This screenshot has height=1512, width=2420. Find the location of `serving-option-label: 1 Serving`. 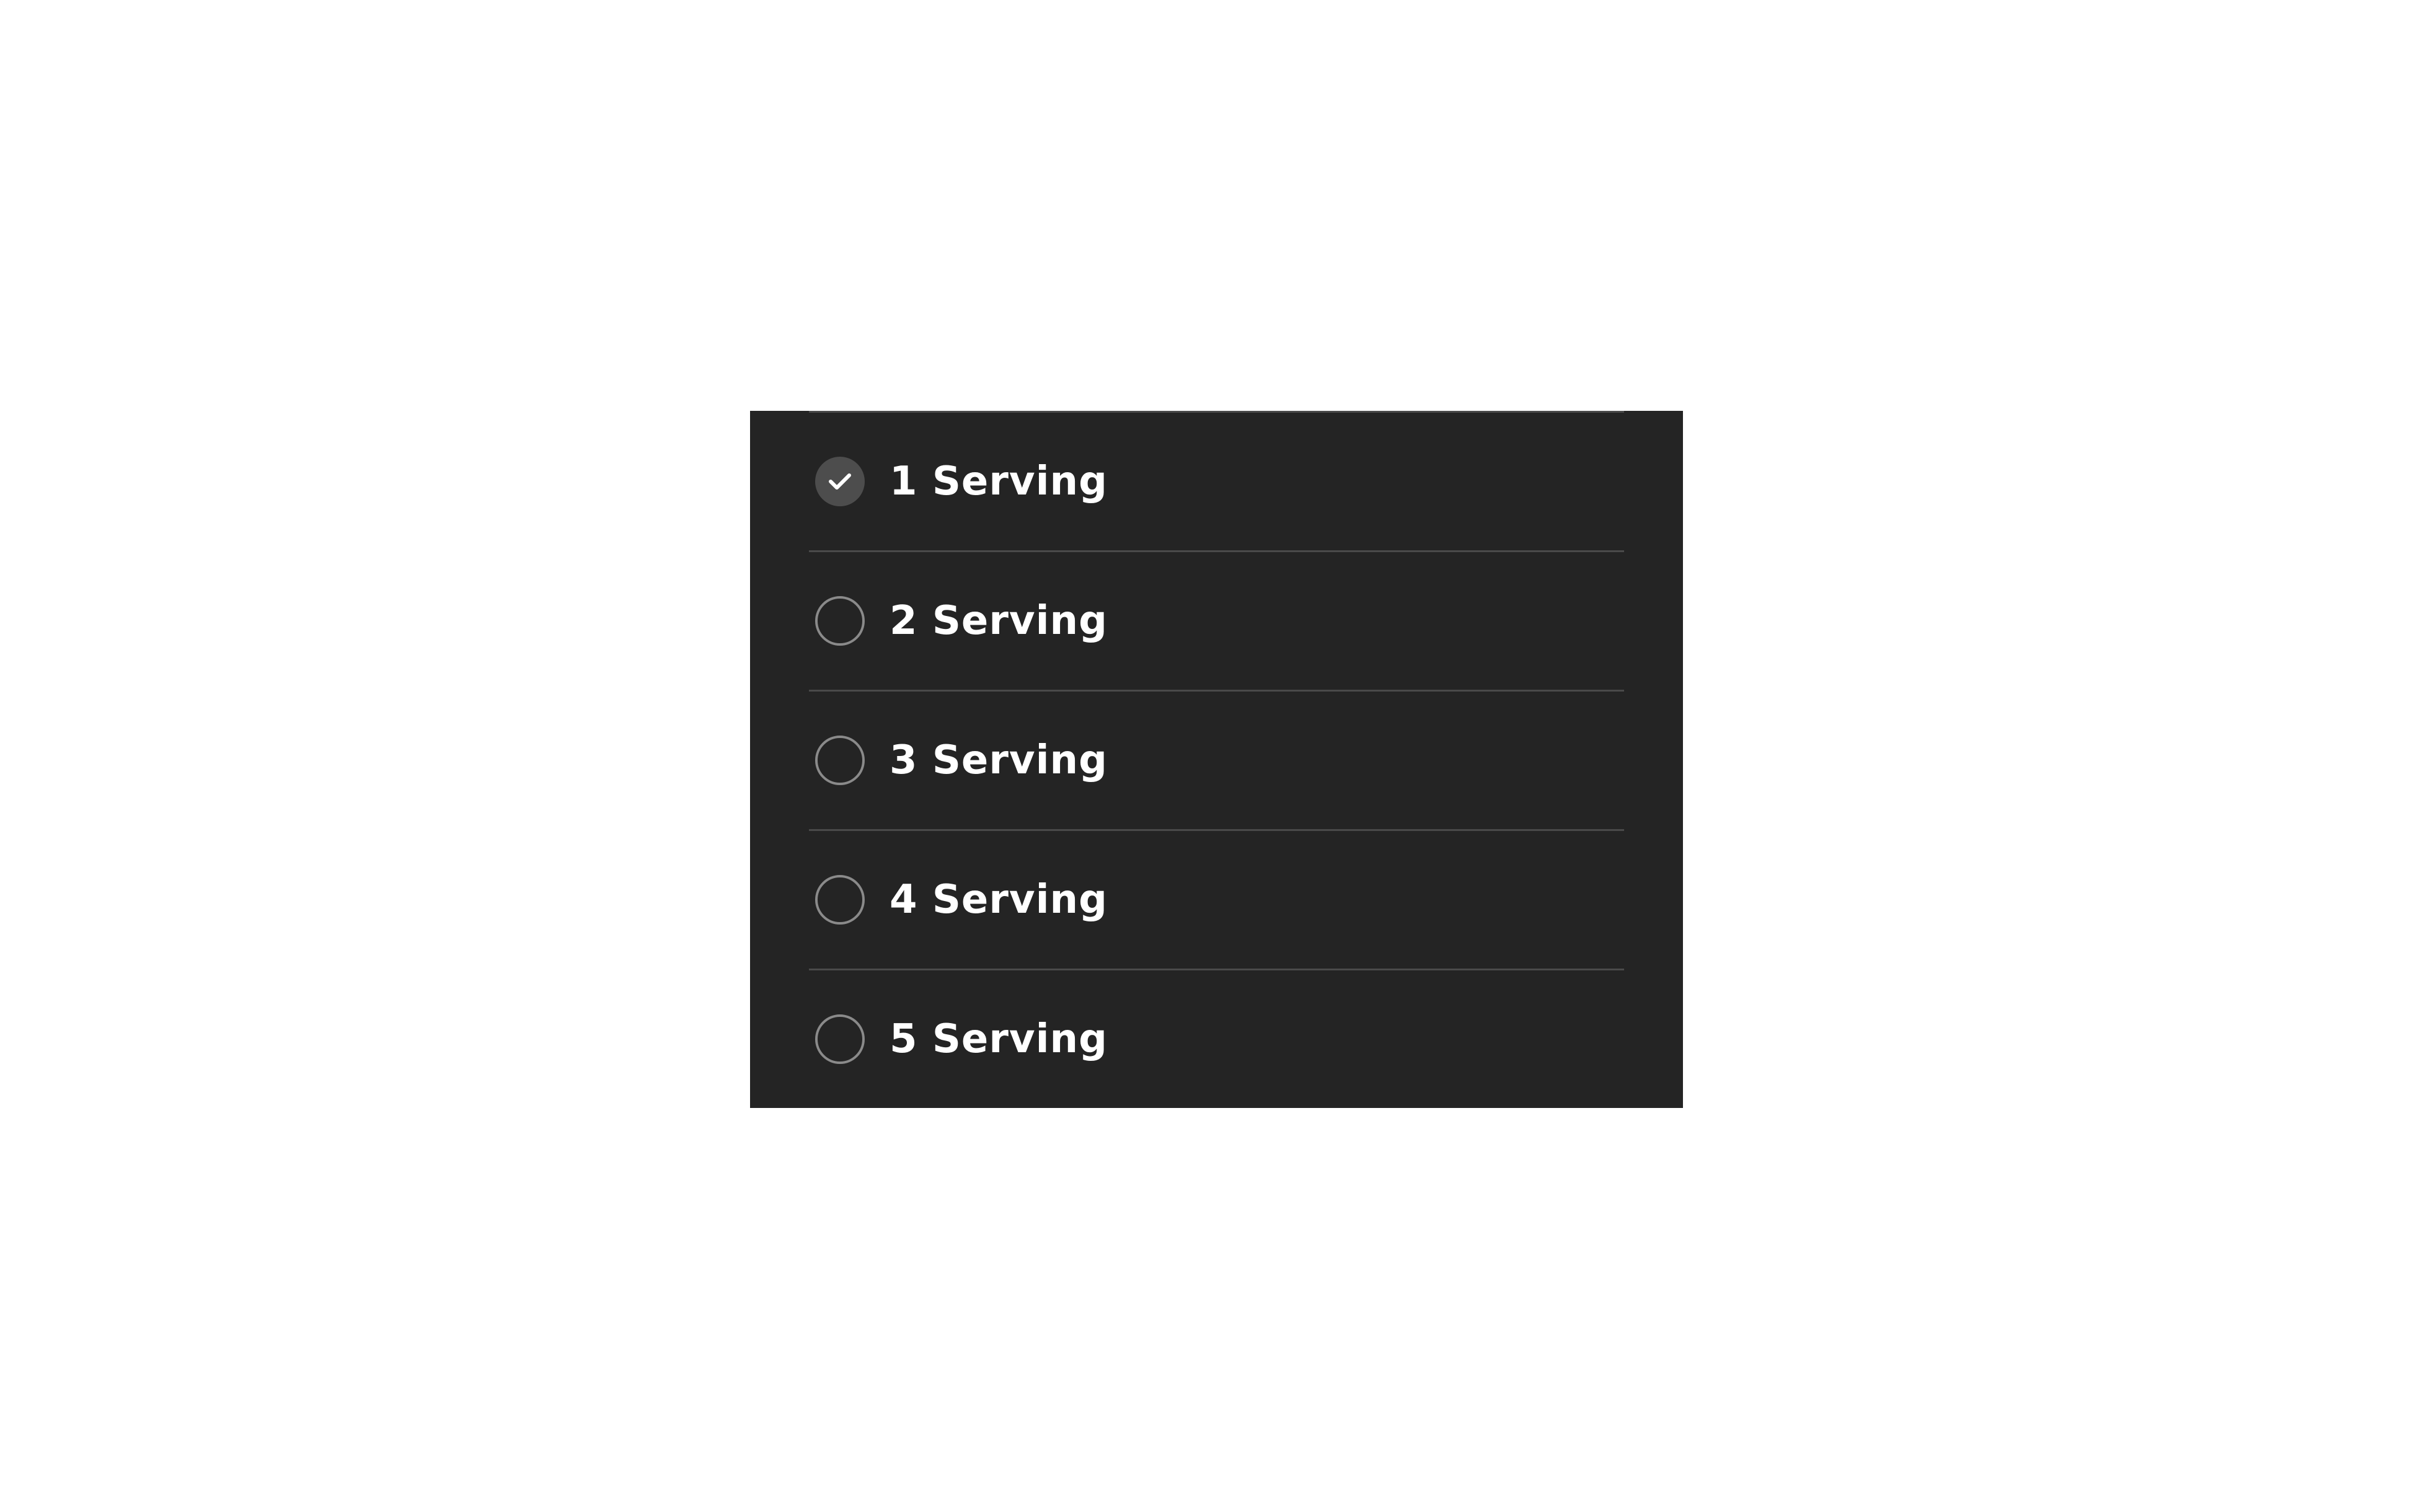

serving-option-label: 1 Serving is located at coordinates (999, 481).